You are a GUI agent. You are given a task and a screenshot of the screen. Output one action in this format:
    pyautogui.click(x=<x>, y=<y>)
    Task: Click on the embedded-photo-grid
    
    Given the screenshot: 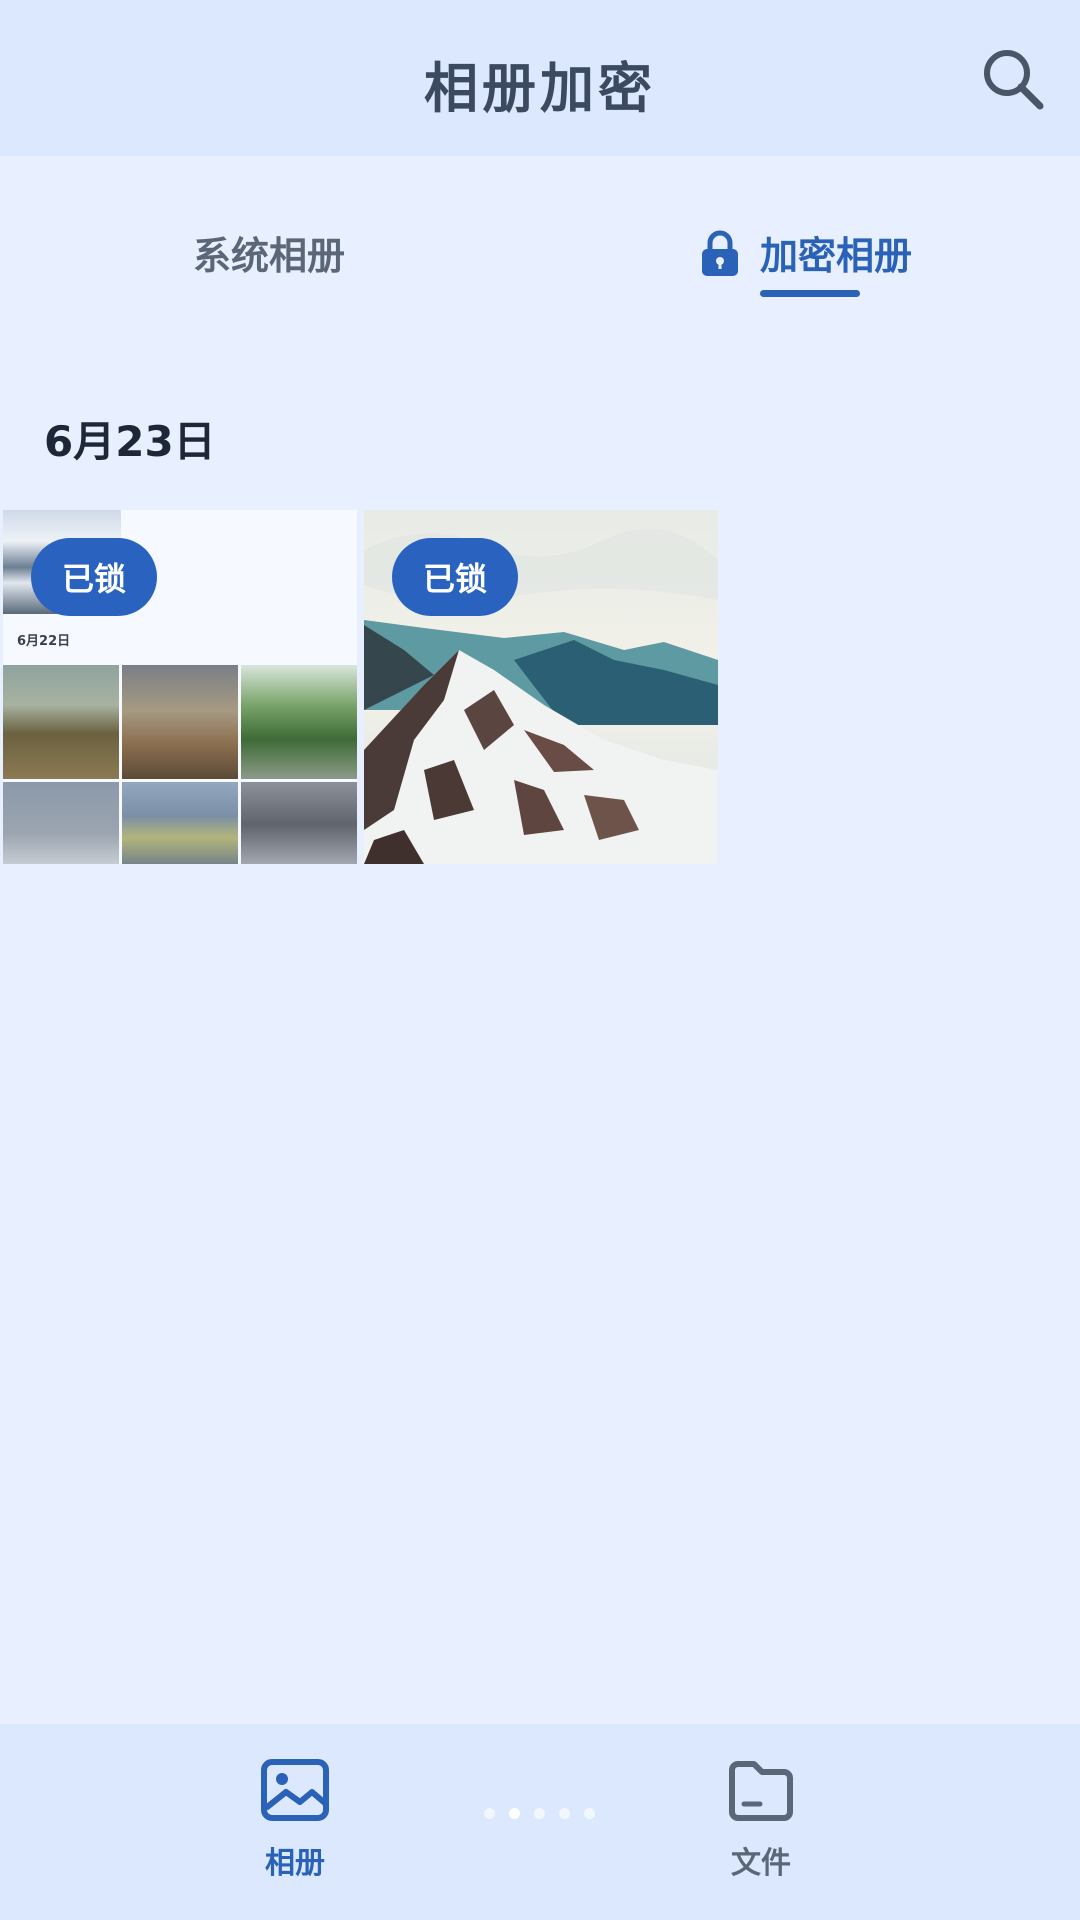 What is the action you would take?
    pyautogui.click(x=180, y=764)
    